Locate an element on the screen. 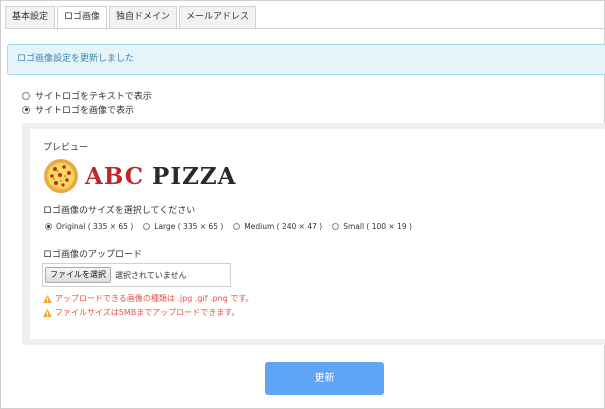 This screenshot has width=605, height=409. size-option-label: Small ( 100 × 19 ) is located at coordinates (377, 226).